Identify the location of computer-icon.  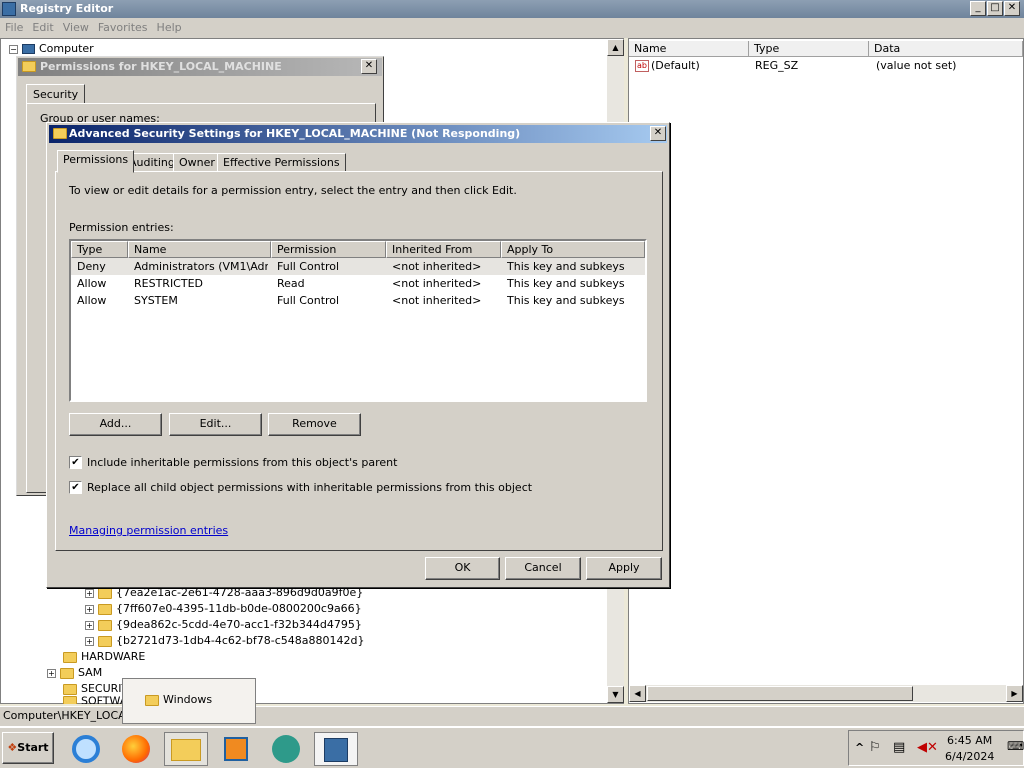
(28, 49).